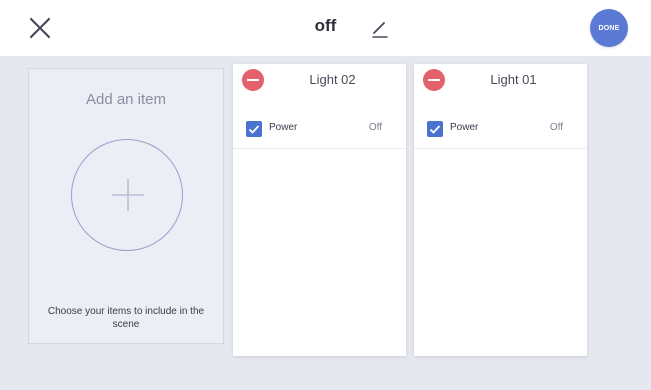 The width and height of the screenshot is (651, 390). I want to click on top-bar: off DONE, so click(325, 28).